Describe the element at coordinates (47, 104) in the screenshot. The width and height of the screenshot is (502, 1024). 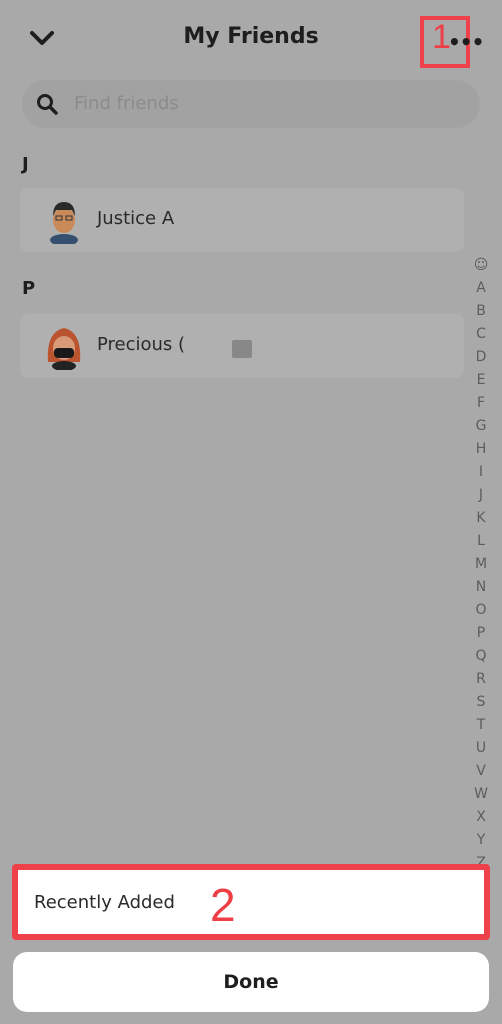
I see `search-icon` at that location.